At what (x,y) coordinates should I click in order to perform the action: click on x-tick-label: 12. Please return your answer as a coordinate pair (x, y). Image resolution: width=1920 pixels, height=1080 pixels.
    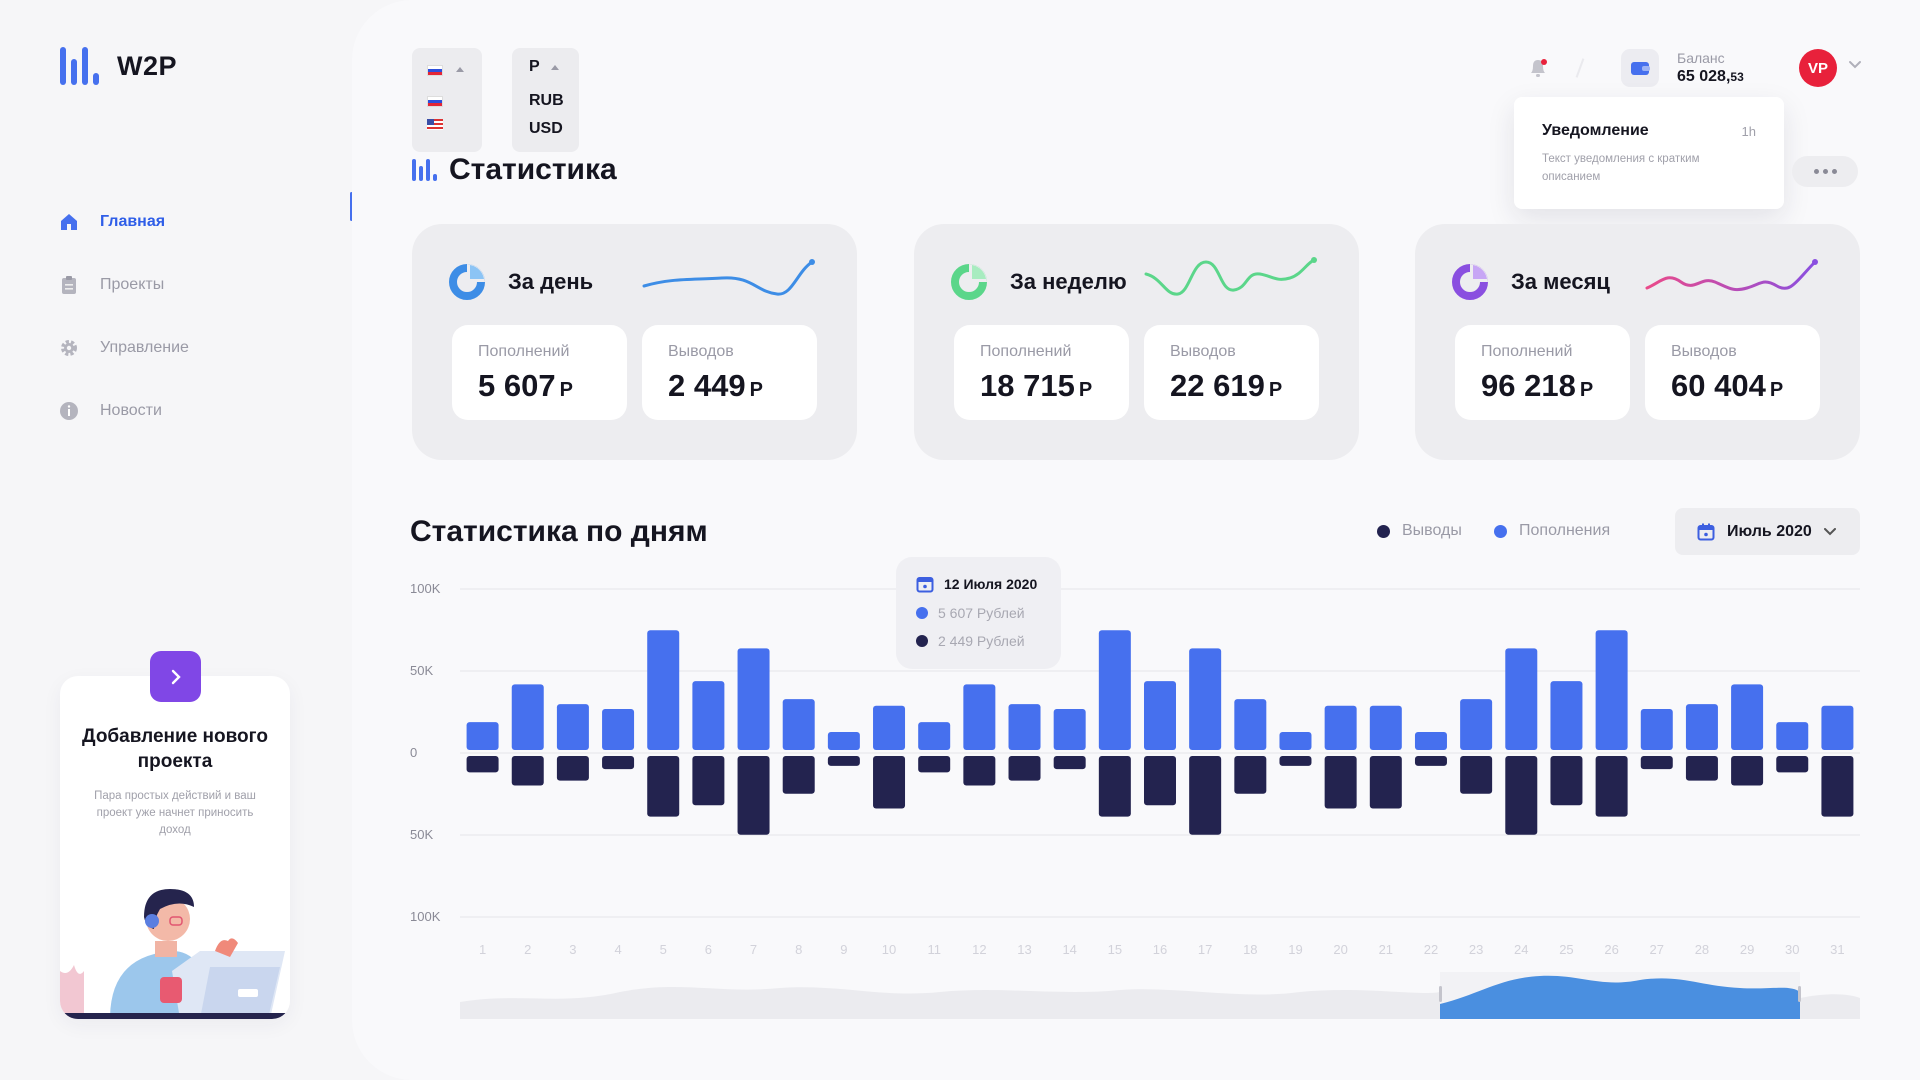
    Looking at the image, I should click on (979, 949).